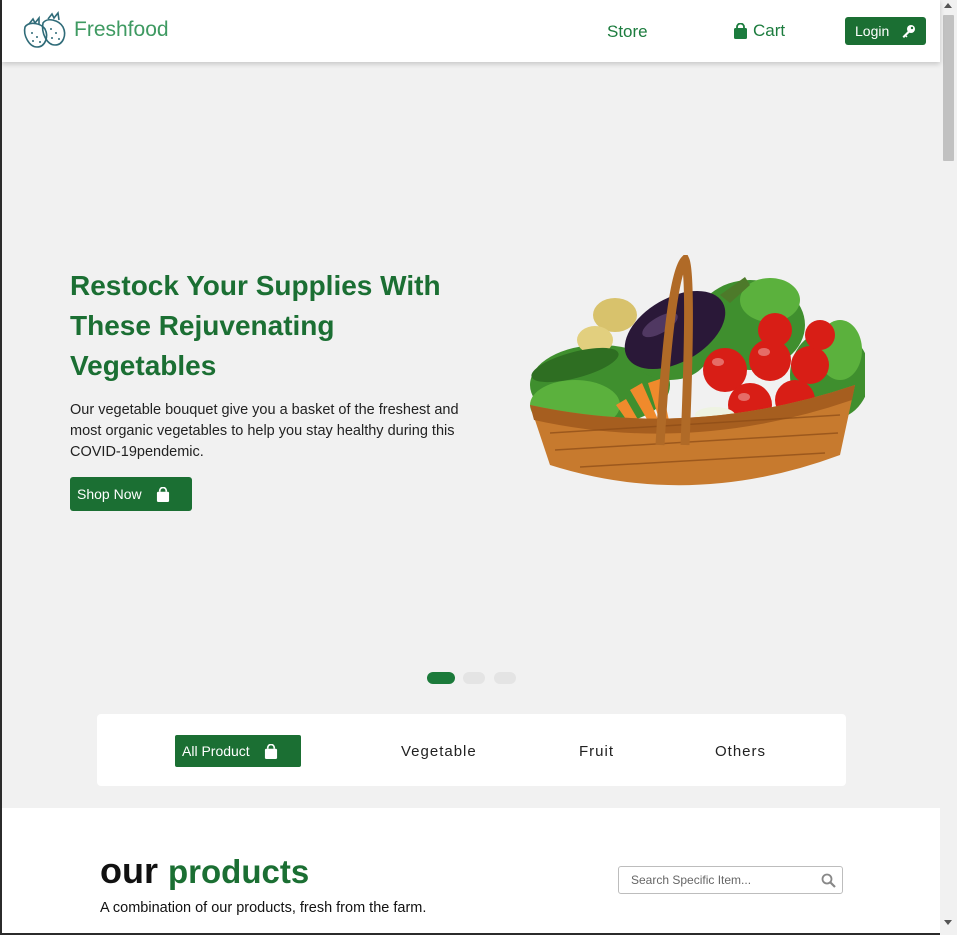  What do you see at coordinates (596, 751) in the screenshot?
I see `category-fruit: Fruit` at bounding box center [596, 751].